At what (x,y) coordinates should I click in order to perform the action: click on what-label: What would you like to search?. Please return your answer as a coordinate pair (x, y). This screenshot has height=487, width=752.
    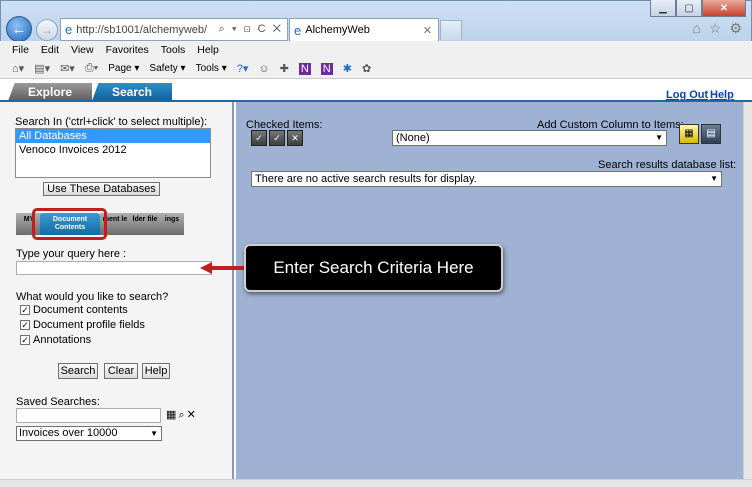
    Looking at the image, I should click on (92, 297).